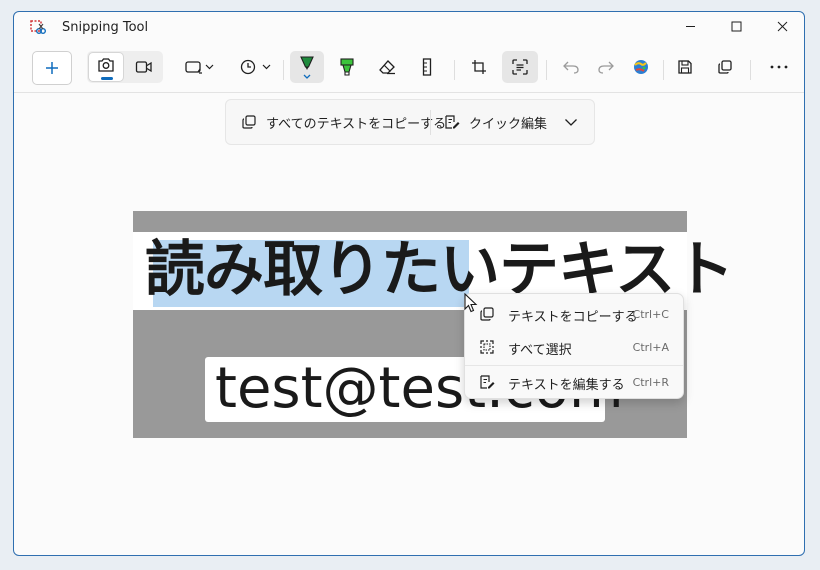  I want to click on video-icon, so click(143, 67).